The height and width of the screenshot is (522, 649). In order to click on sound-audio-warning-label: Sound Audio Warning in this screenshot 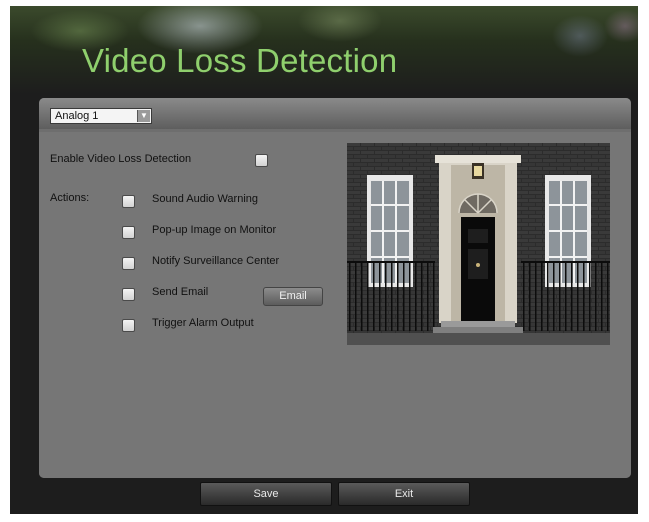, I will do `click(205, 199)`.